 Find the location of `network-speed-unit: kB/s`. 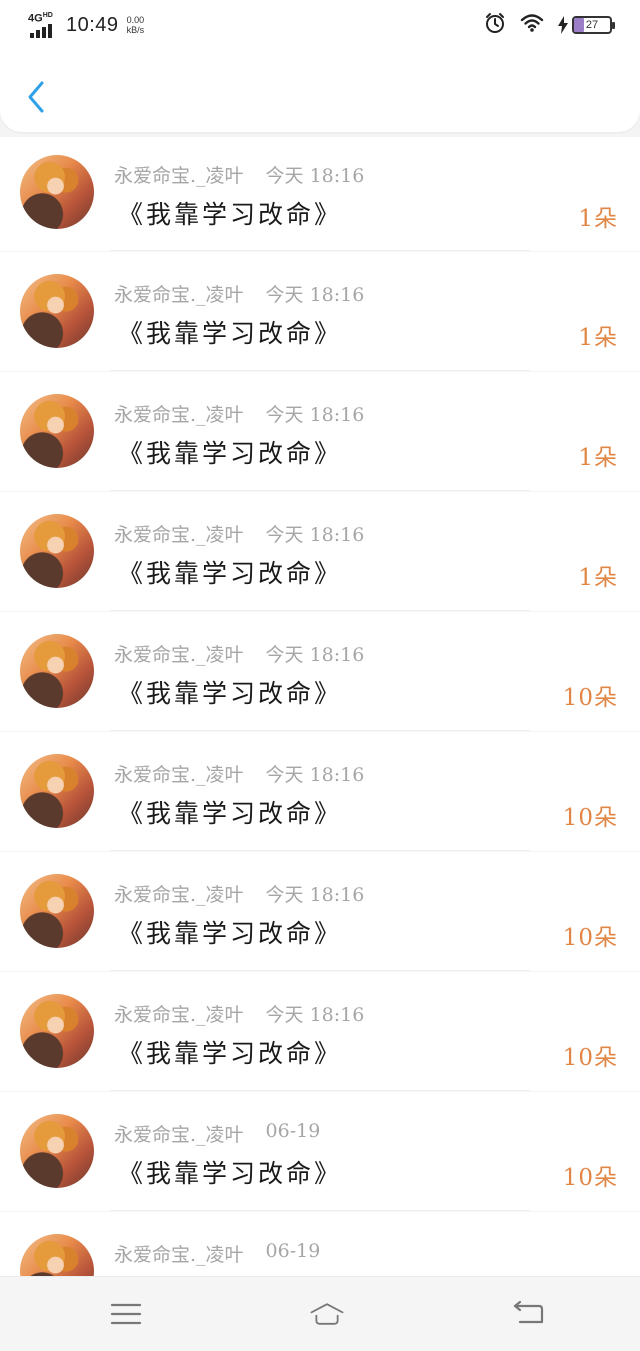

network-speed-unit: kB/s is located at coordinates (135, 30).